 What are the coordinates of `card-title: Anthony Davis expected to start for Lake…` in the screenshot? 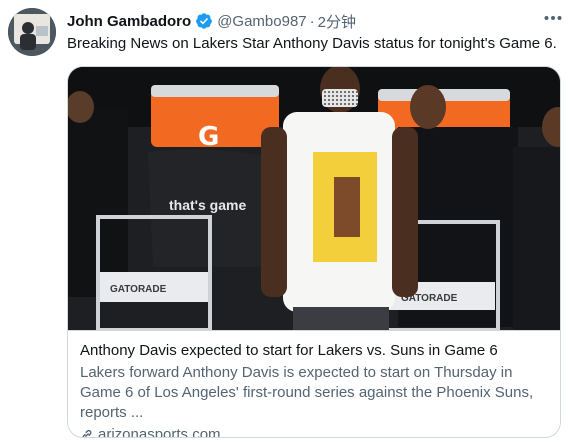 It's located at (315, 351).